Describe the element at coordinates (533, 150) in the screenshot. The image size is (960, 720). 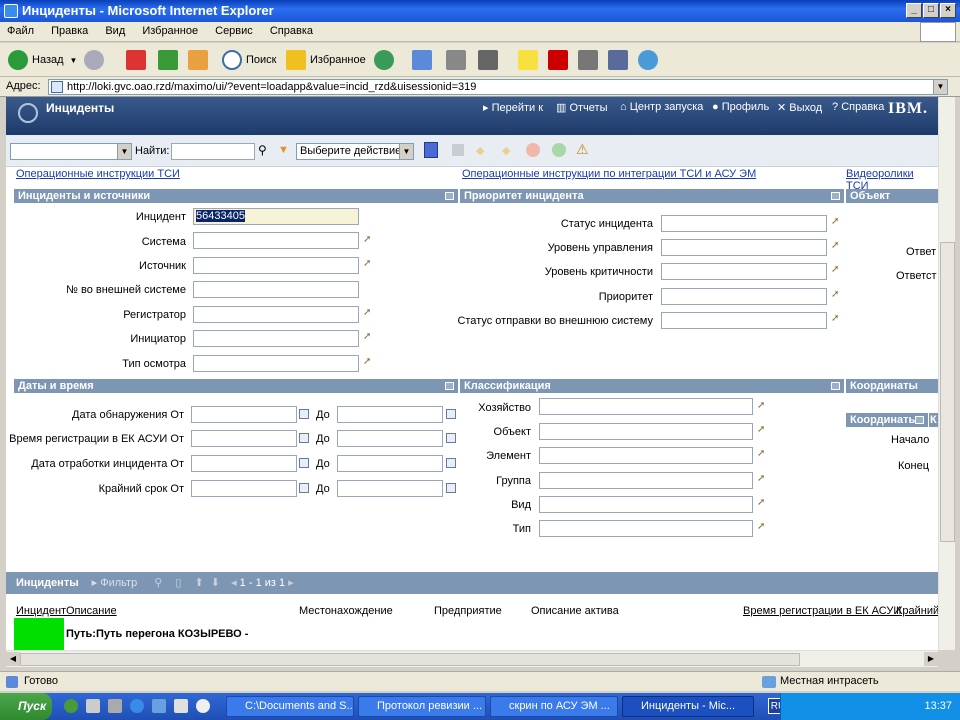
I see `stop-record-icon` at that location.